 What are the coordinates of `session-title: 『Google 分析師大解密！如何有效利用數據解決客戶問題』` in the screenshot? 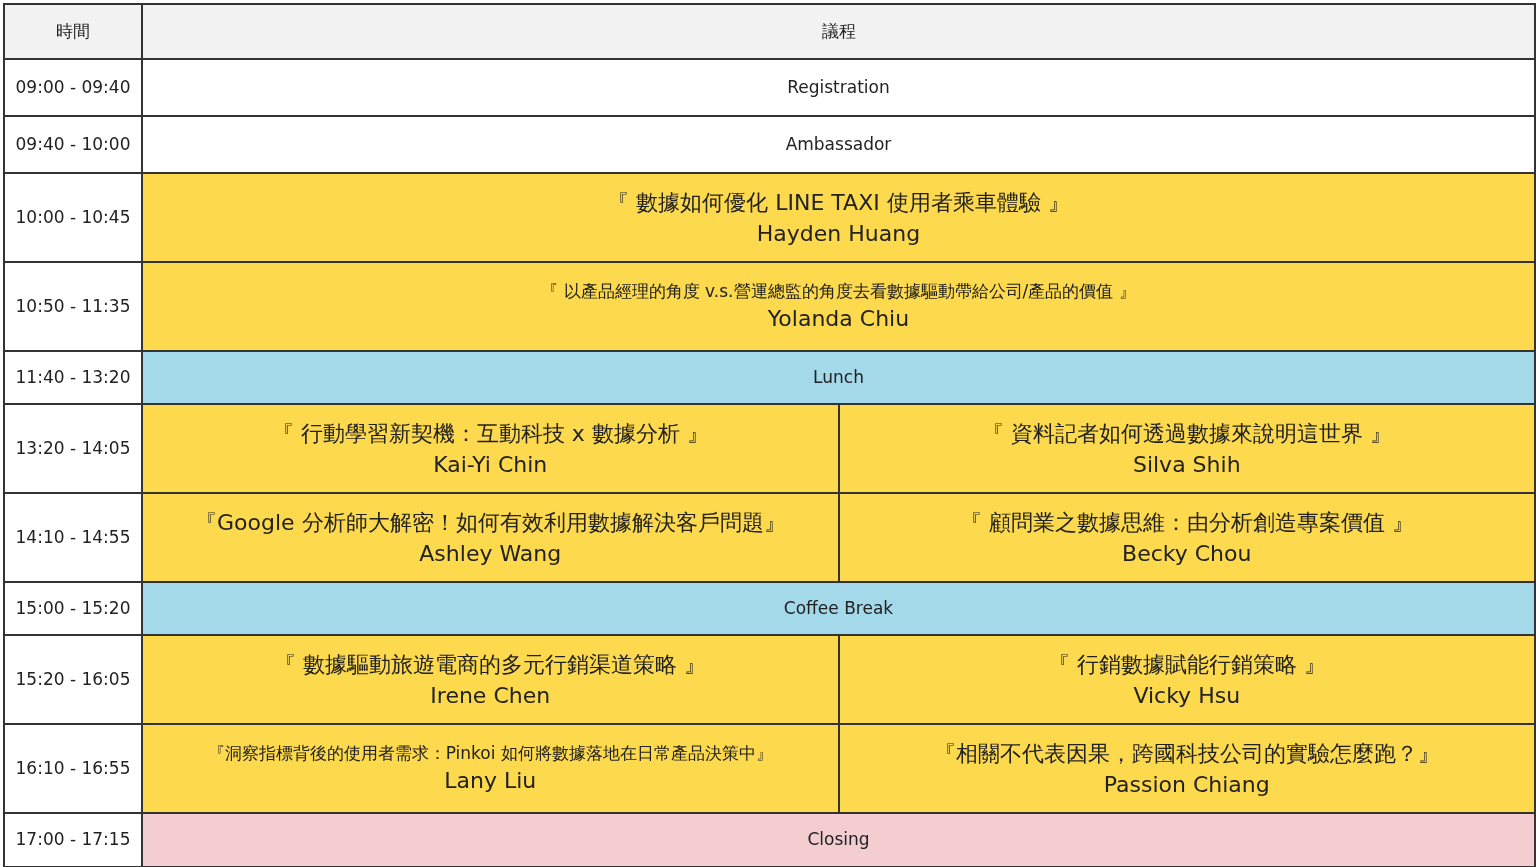 It's located at (490, 523).